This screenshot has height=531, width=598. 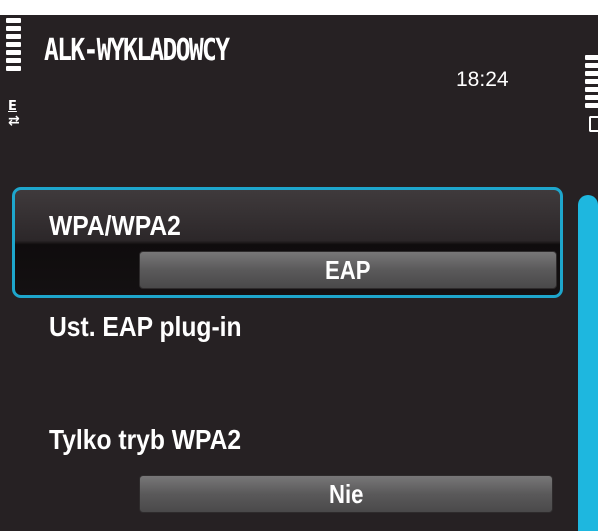 I want to click on data-transfer-arrows-icon: ⇄, so click(x=14, y=121).